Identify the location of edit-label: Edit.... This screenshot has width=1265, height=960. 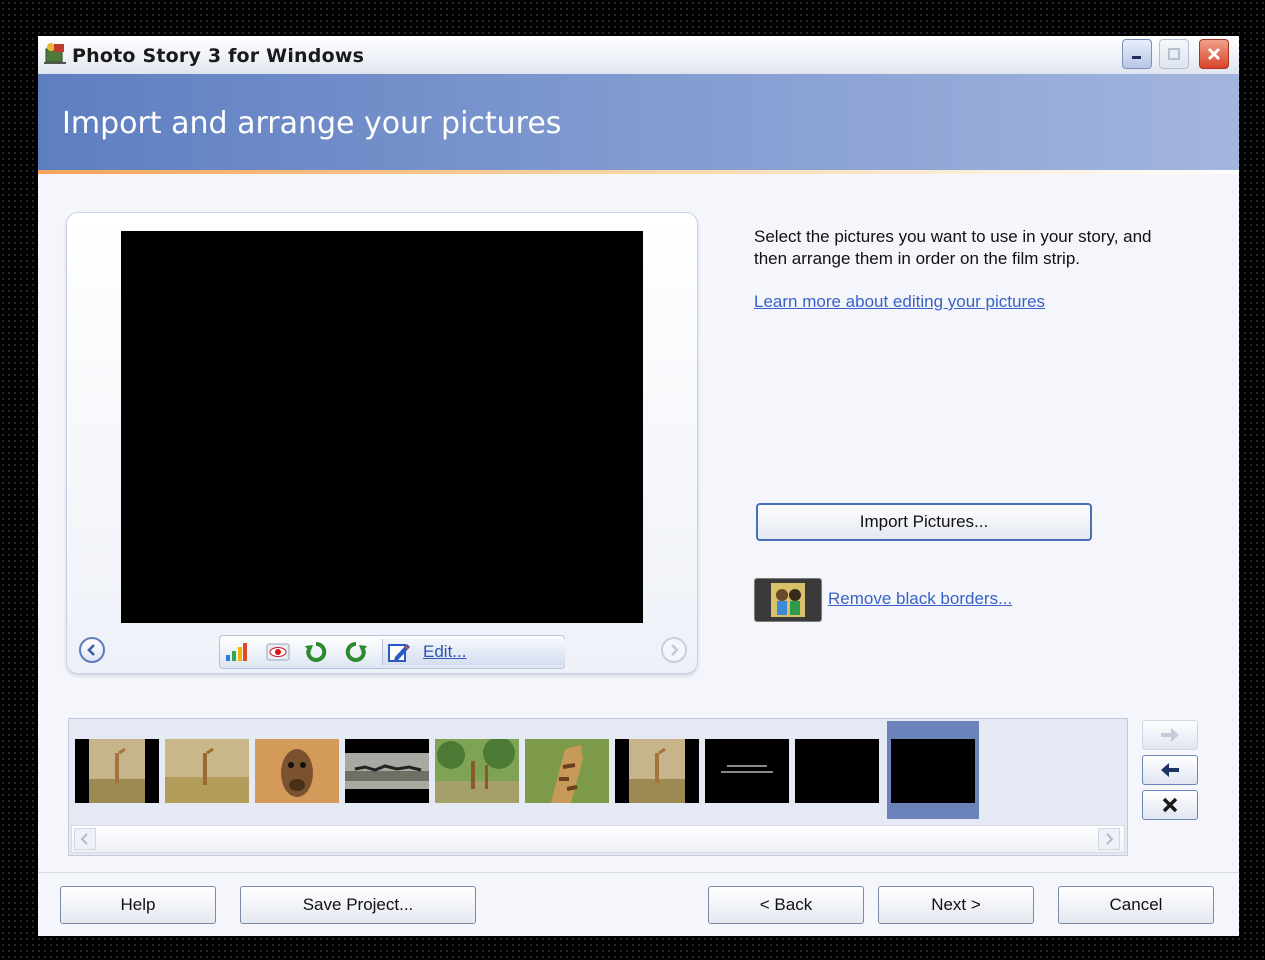
(445, 651).